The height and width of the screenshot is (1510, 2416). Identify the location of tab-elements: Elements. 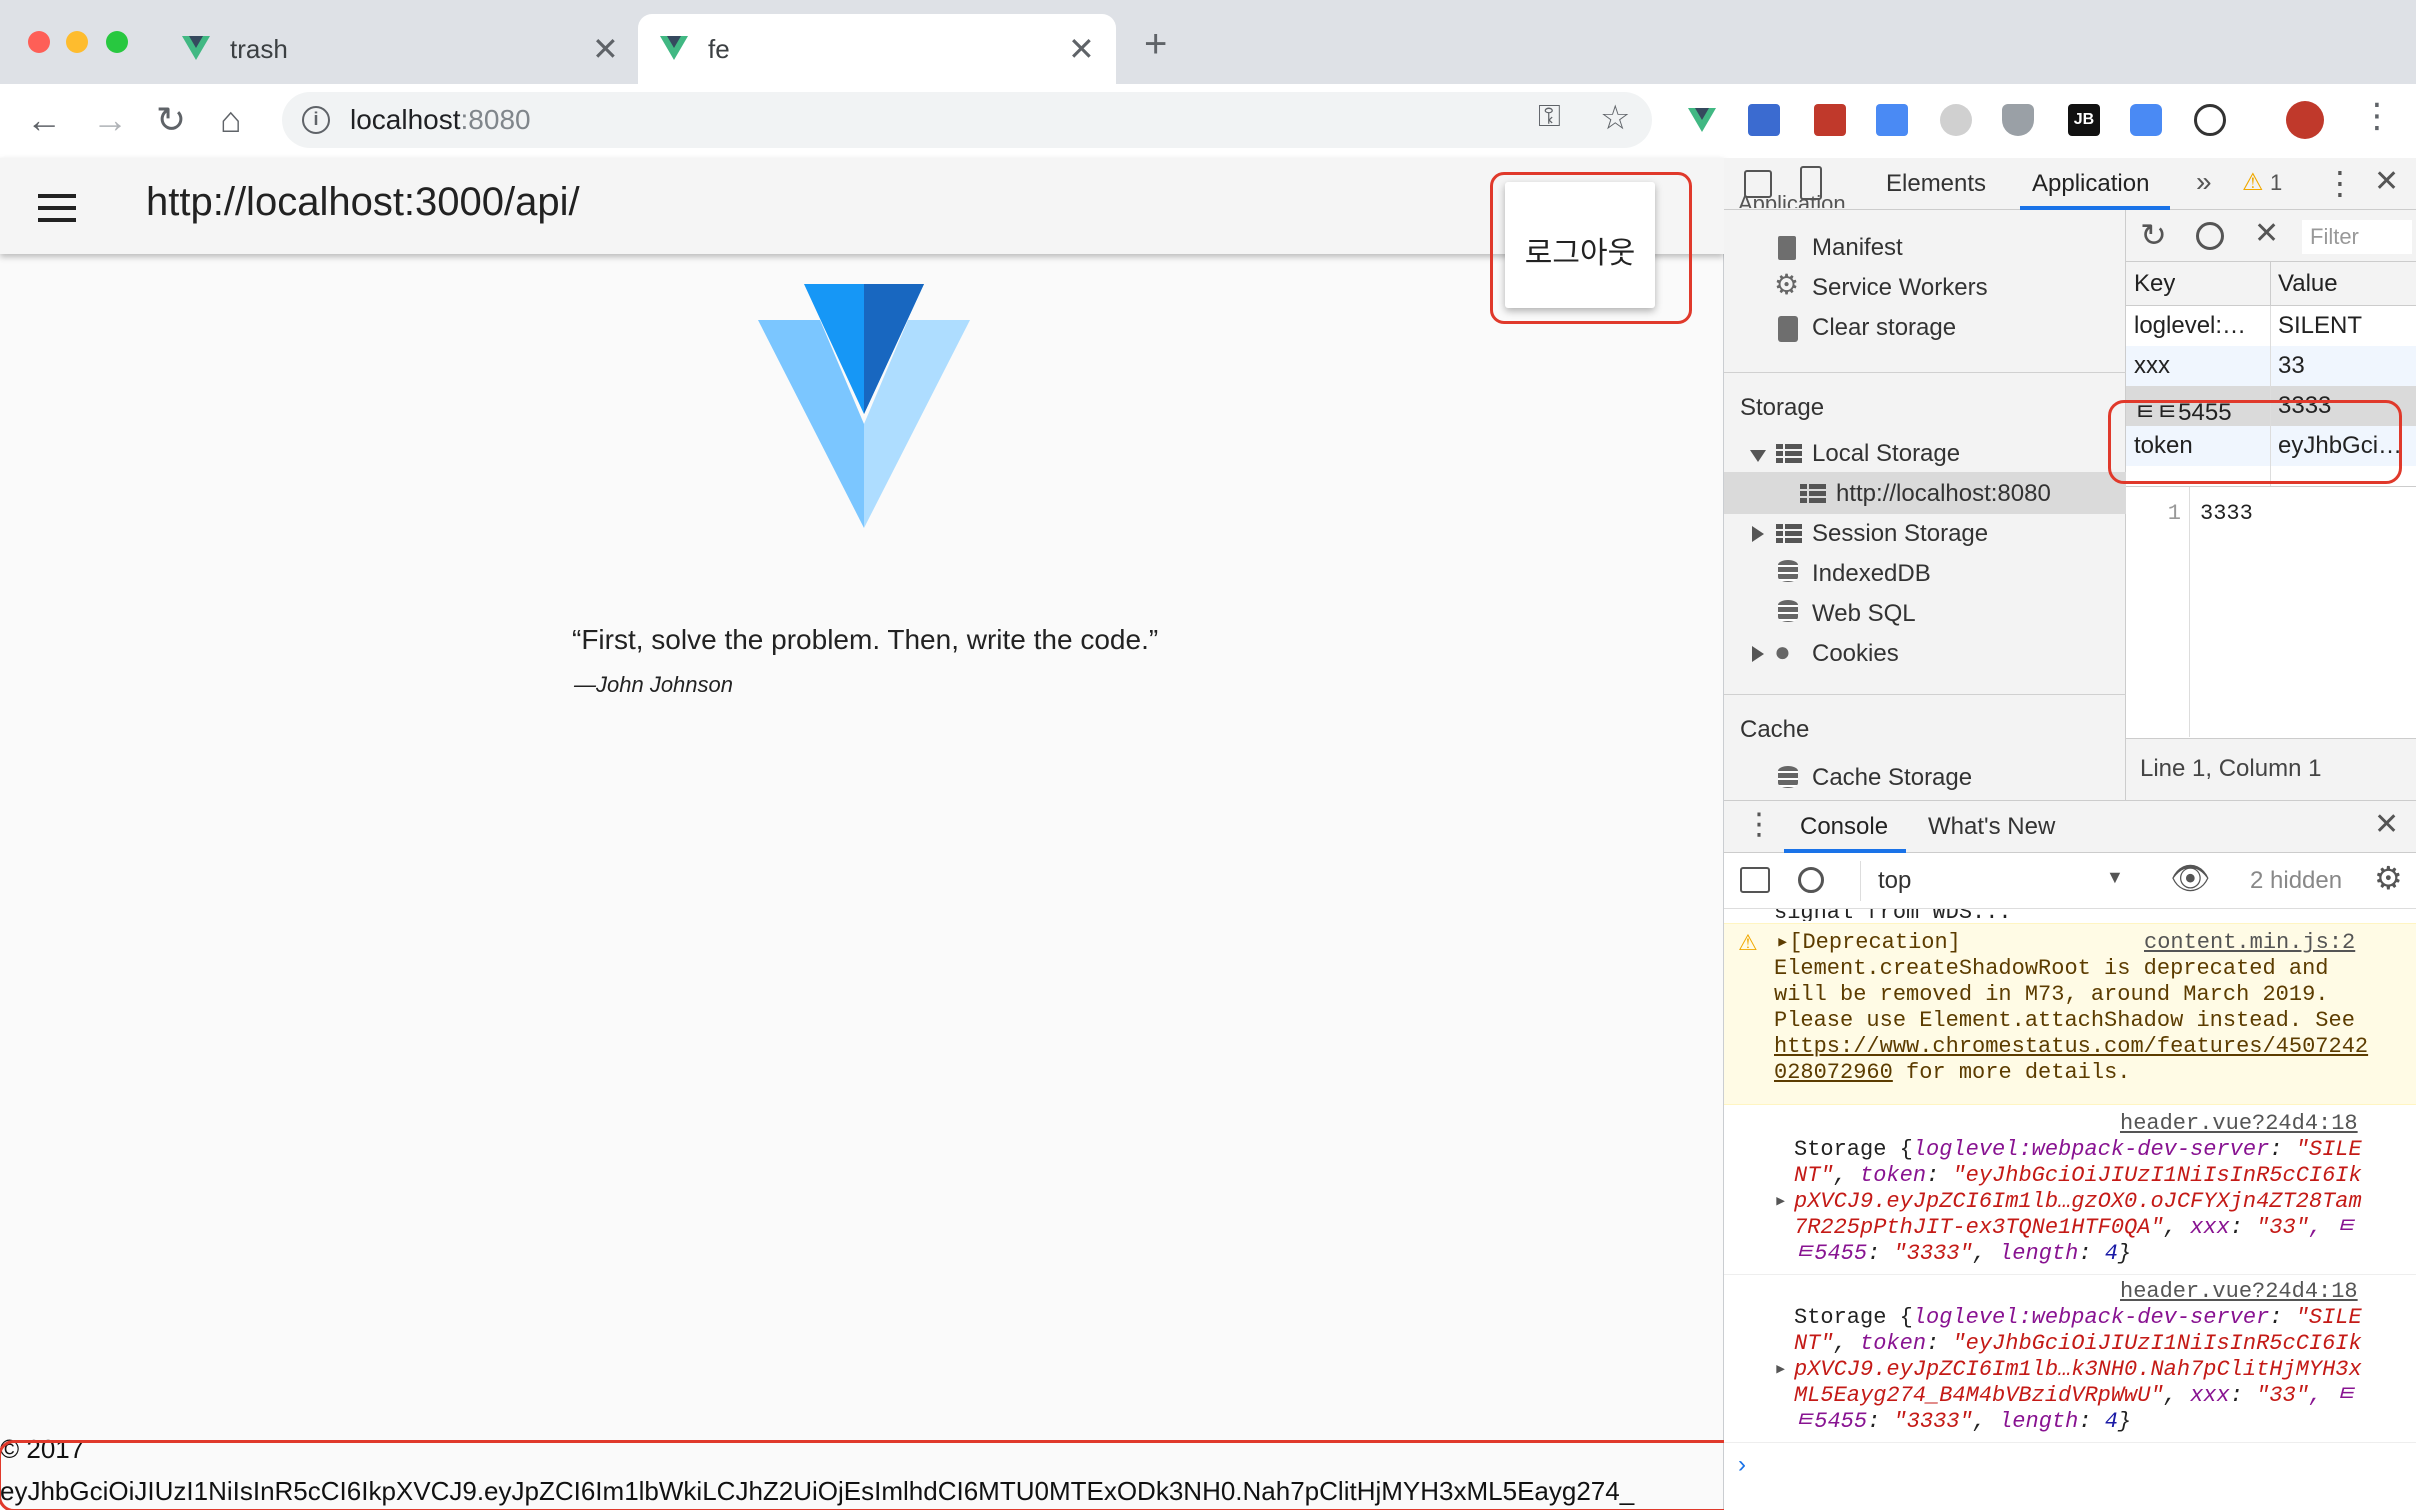
(1936, 184).